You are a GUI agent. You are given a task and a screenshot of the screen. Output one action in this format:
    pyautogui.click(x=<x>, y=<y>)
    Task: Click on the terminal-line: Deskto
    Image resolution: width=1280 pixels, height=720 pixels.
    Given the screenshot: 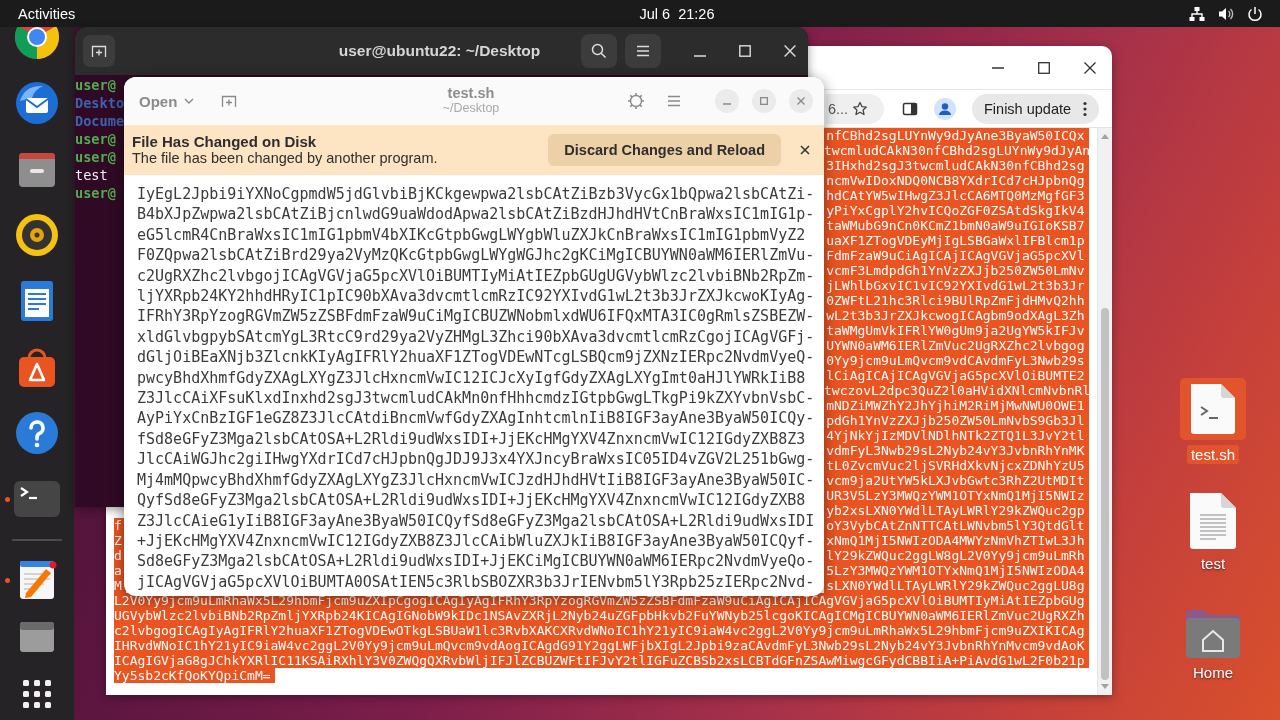 What is the action you would take?
    pyautogui.click(x=100, y=103)
    